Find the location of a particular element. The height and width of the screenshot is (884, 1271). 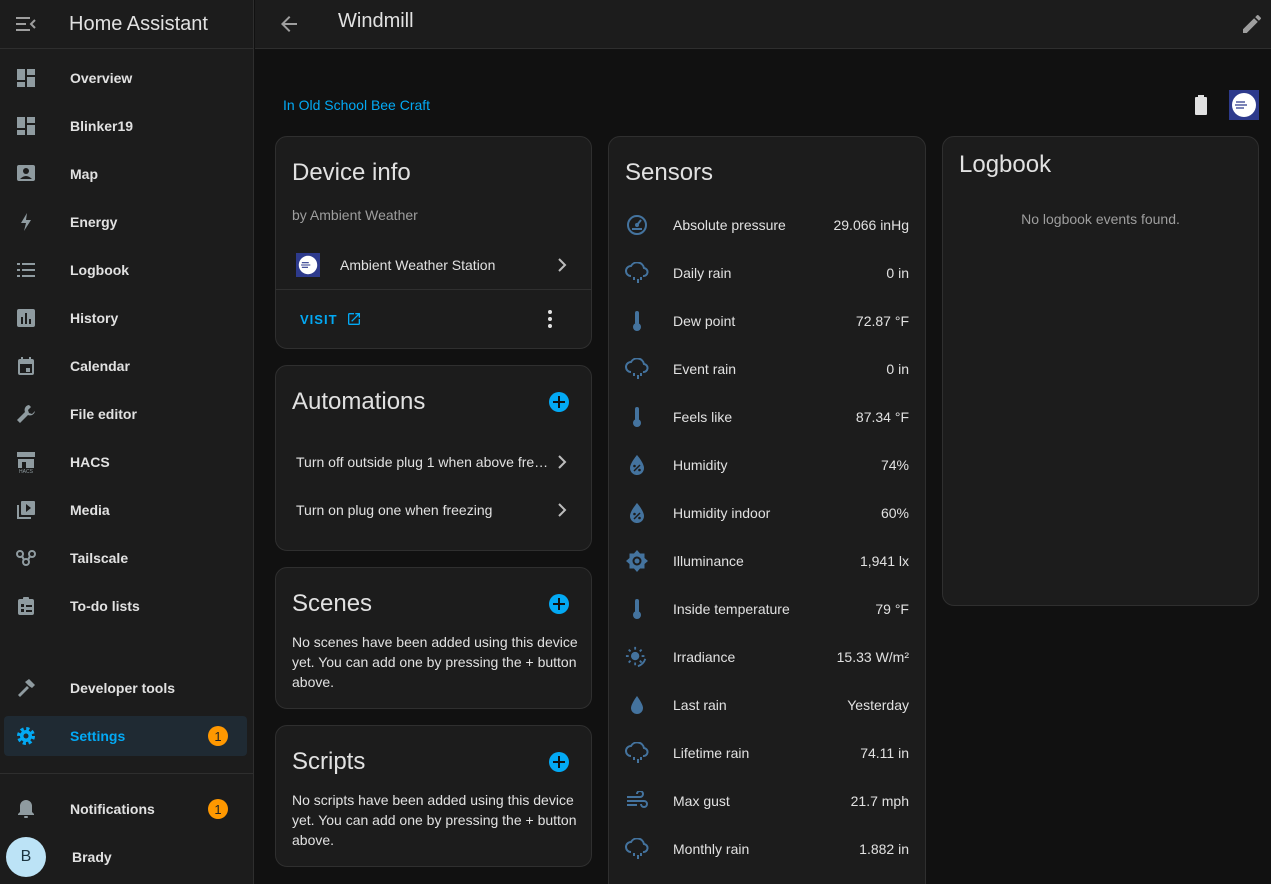

sidebar-item-tailscale: Tailscale is located at coordinates (125, 558).